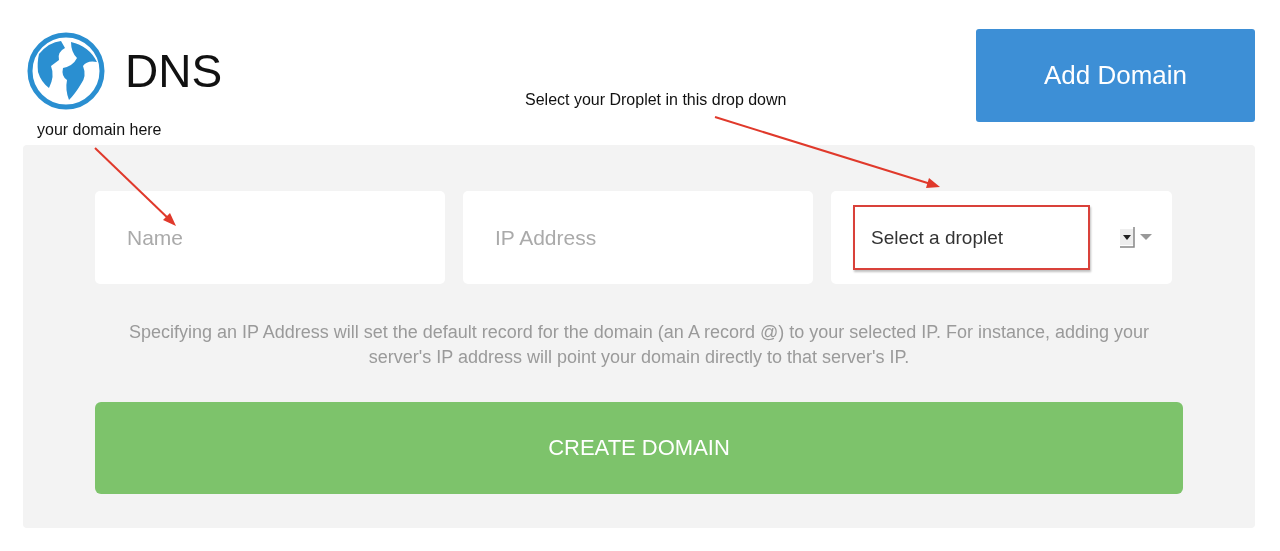 The image size is (1280, 551). I want to click on page-title: DNS, so click(174, 71).